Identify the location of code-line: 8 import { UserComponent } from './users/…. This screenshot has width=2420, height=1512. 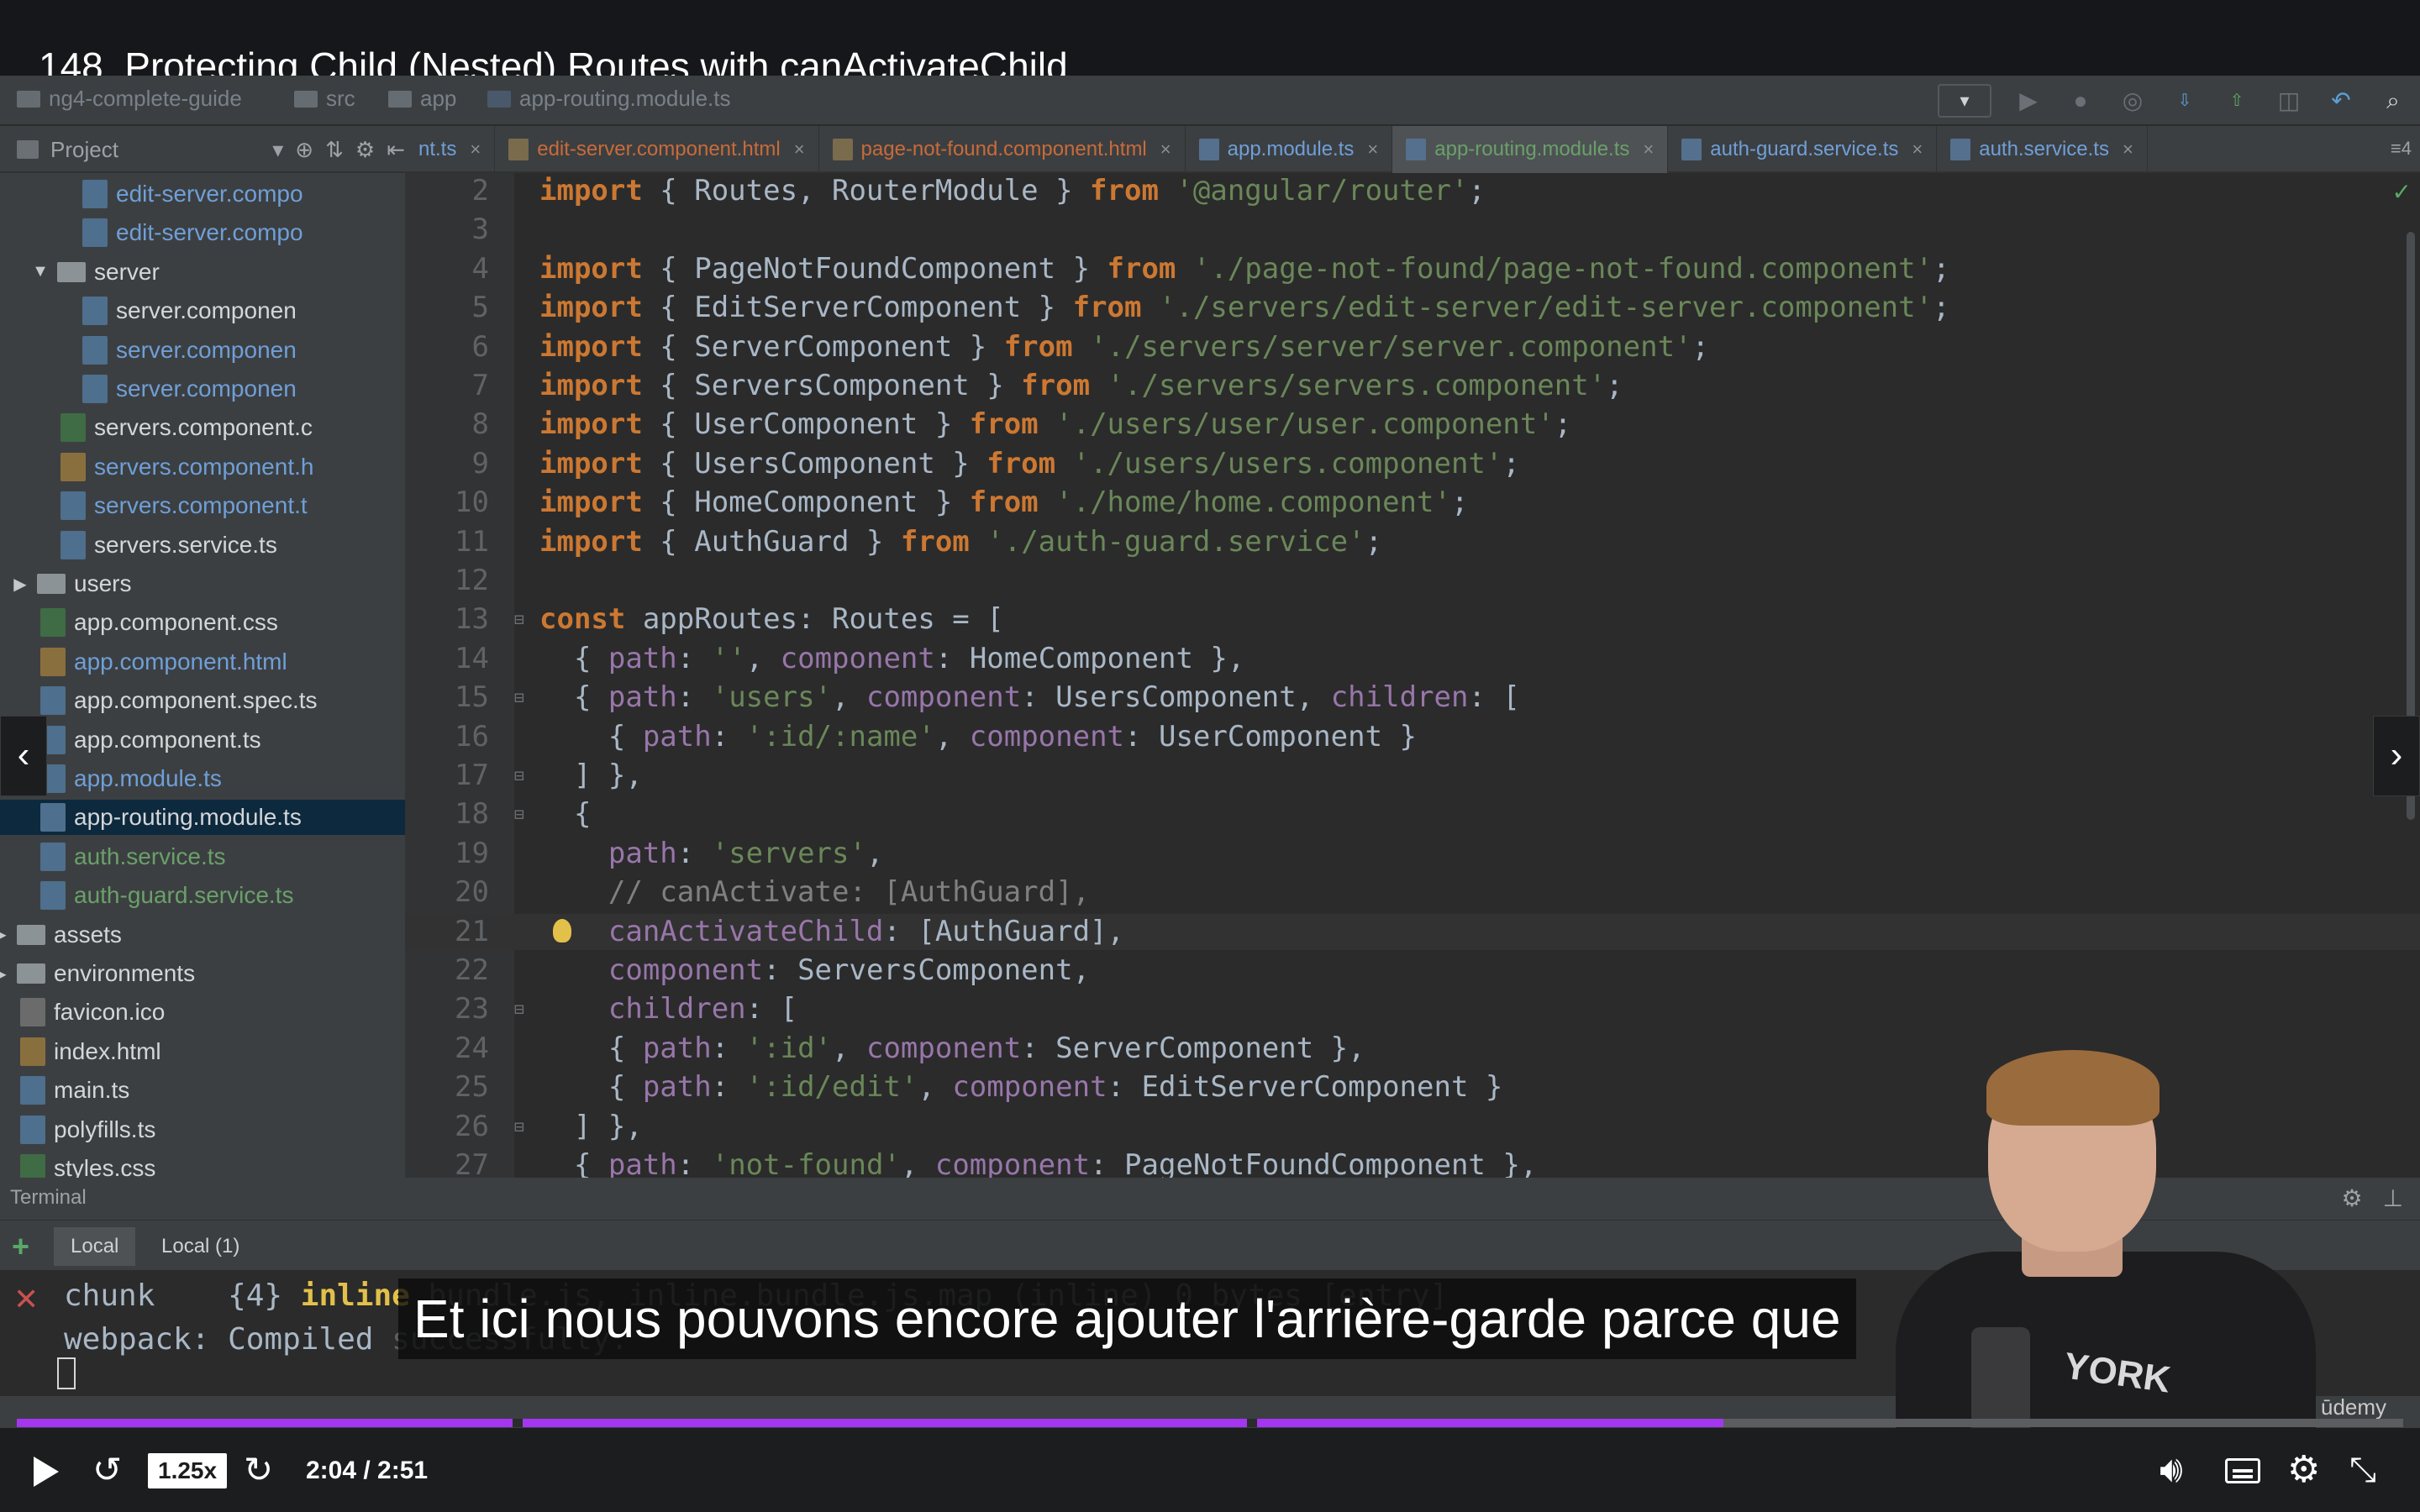
(1412, 425).